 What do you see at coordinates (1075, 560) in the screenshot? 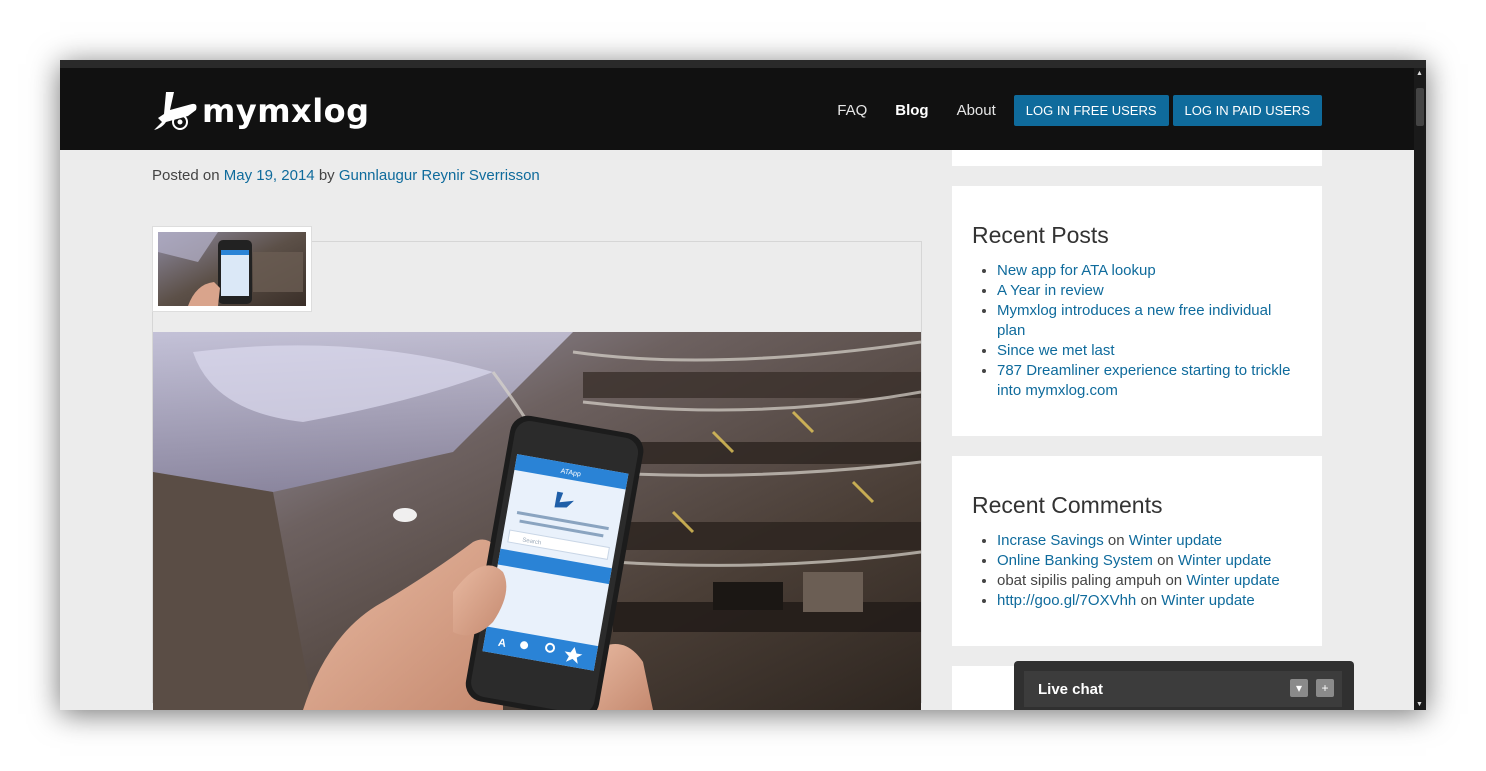
I see `comment-author-link: Online Banking System` at bounding box center [1075, 560].